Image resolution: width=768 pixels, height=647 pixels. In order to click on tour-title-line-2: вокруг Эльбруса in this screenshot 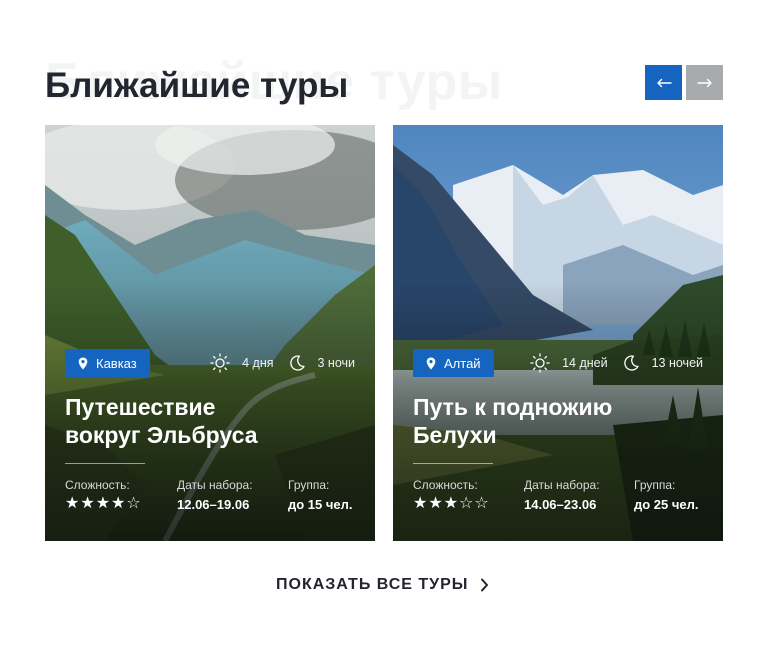, I will do `click(161, 435)`.